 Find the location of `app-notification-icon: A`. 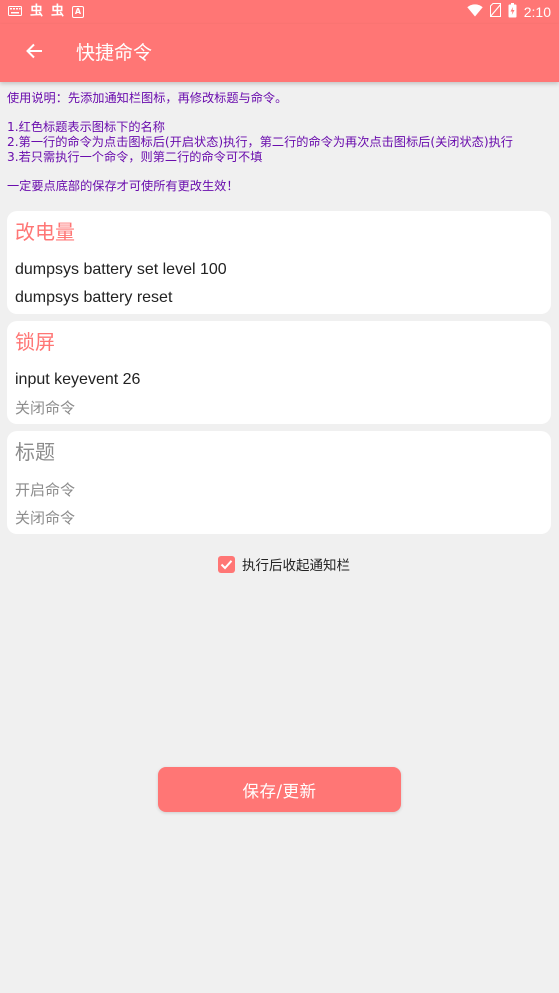

app-notification-icon: A is located at coordinates (78, 12).